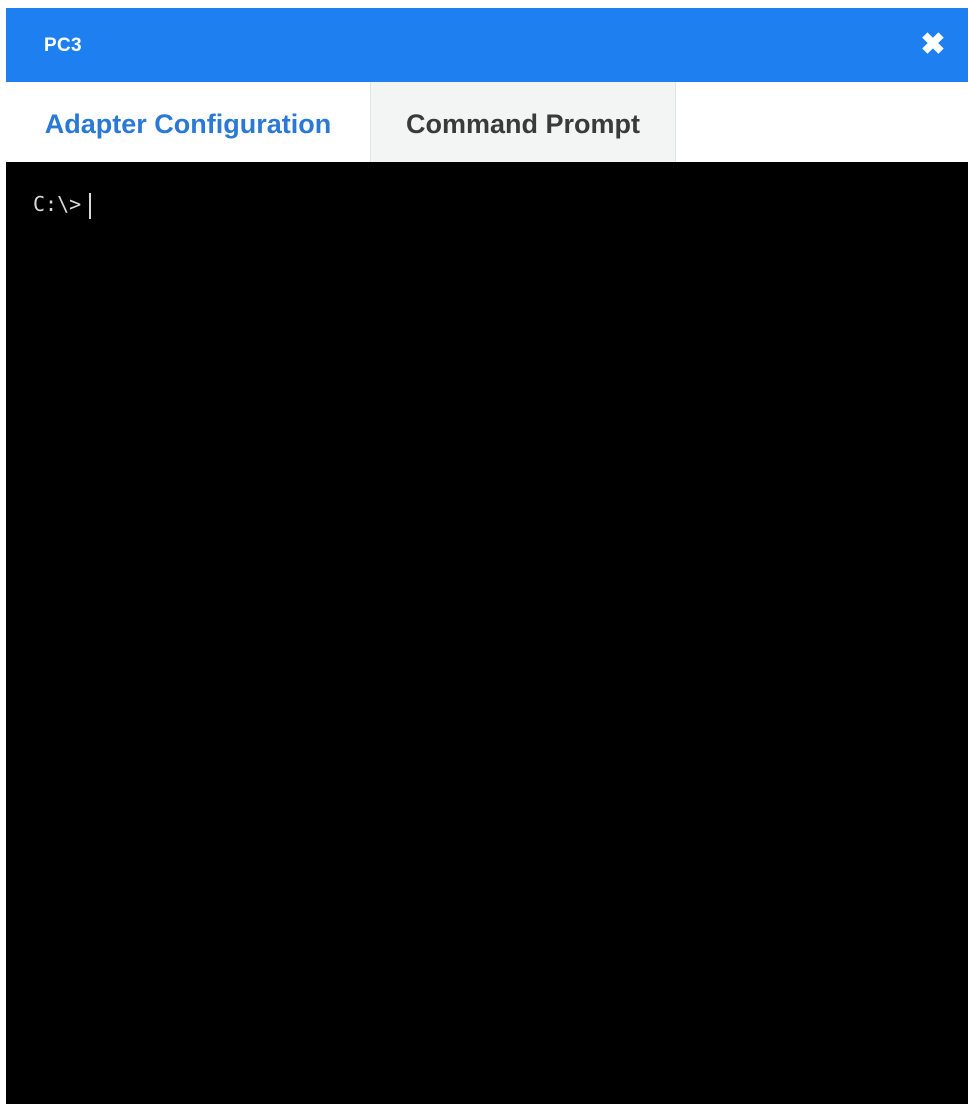 This screenshot has width=968, height=1104. I want to click on prompt-line: C:\>, so click(62, 205).